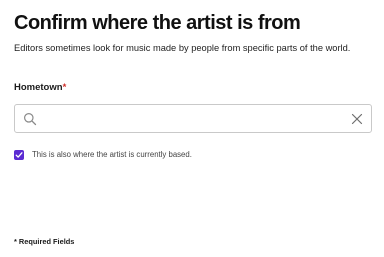 The width and height of the screenshot is (384, 257). I want to click on close-icon, so click(357, 119).